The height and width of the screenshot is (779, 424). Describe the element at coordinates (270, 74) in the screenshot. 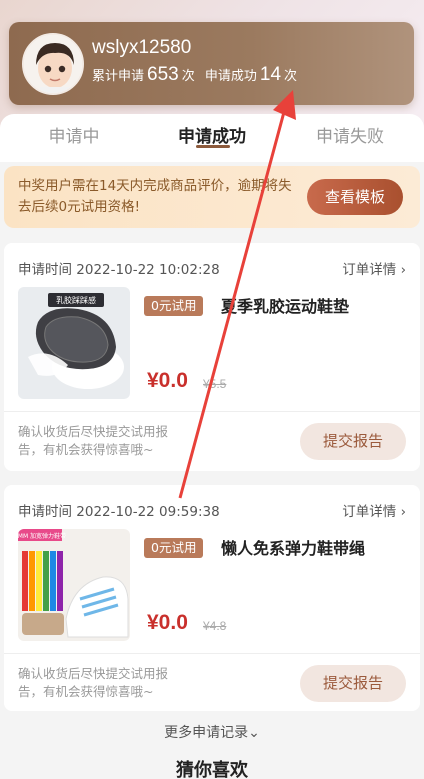

I see `success-count: 14` at that location.